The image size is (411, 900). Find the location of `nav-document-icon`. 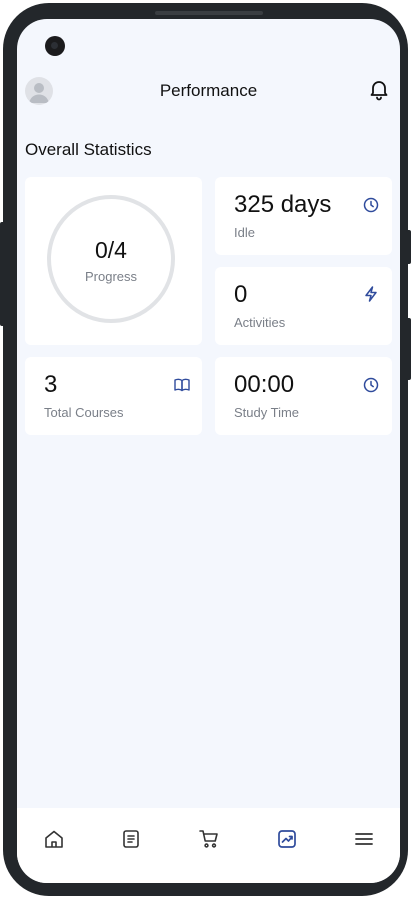

nav-document-icon is located at coordinates (131, 839).